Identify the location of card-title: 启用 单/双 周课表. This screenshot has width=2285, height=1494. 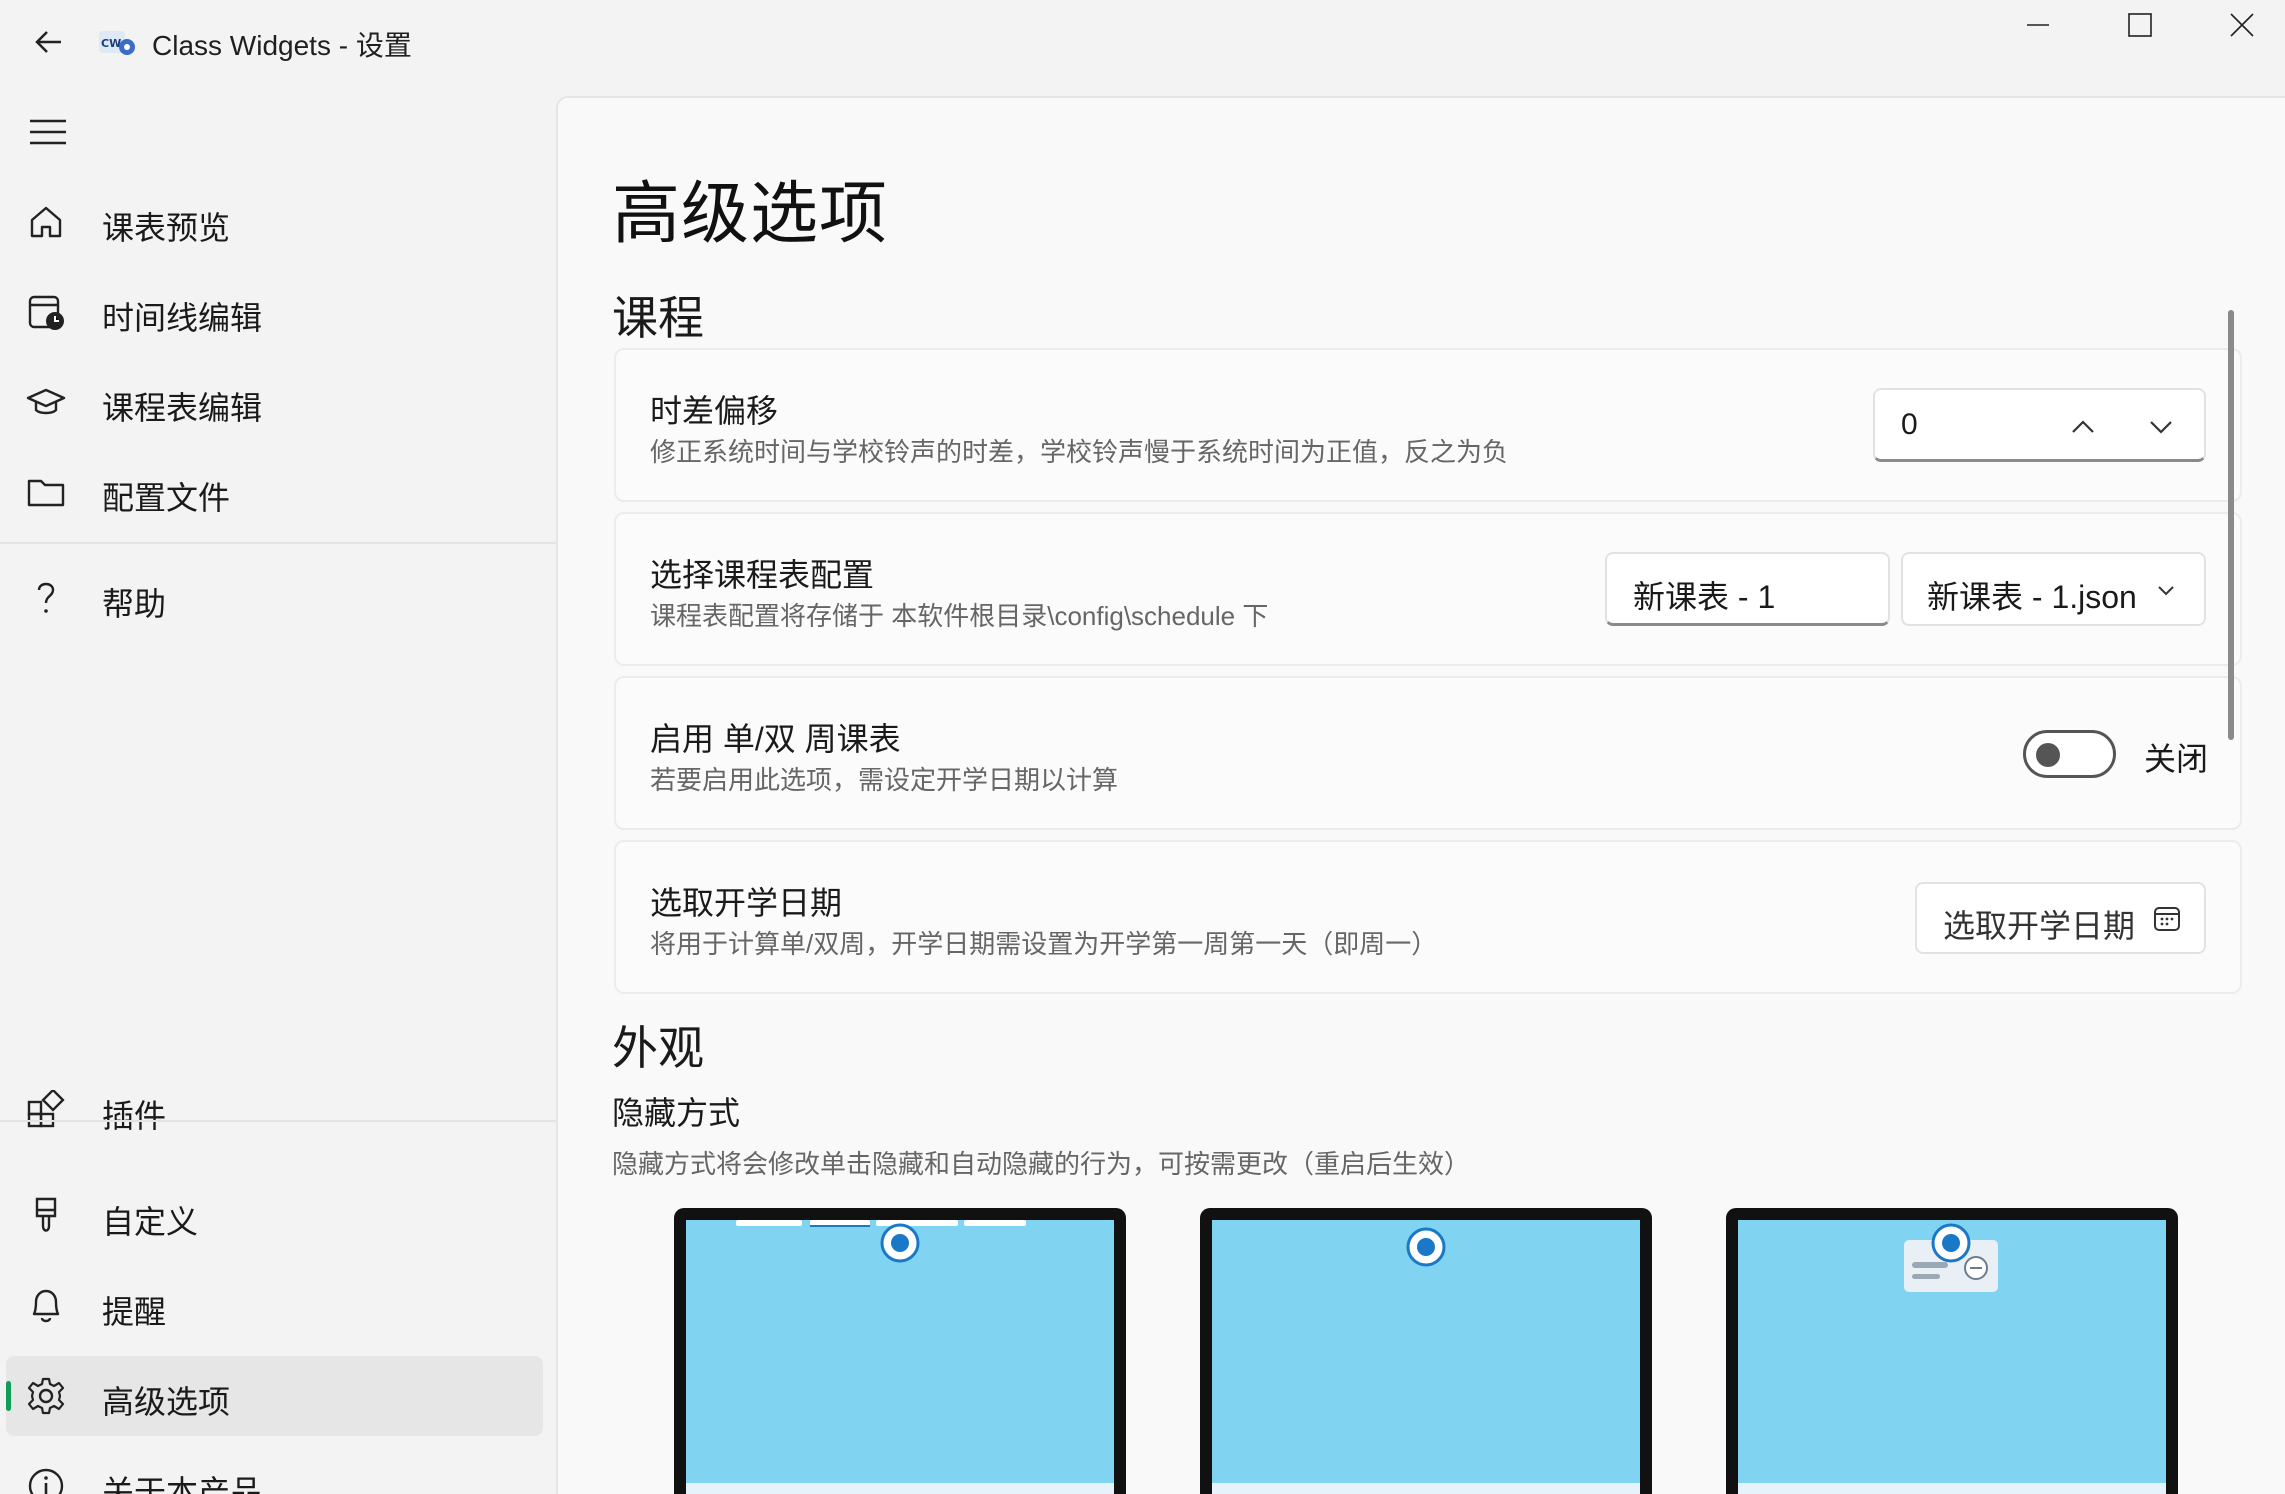
(775, 739).